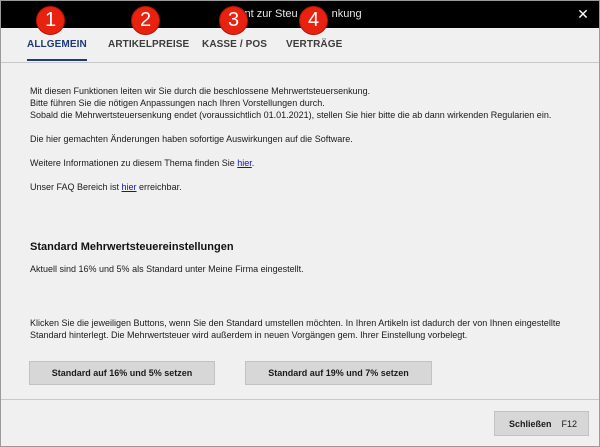 This screenshot has width=600, height=447. I want to click on tab-artikelpreise: ARTIKELPREISE, so click(148, 50).